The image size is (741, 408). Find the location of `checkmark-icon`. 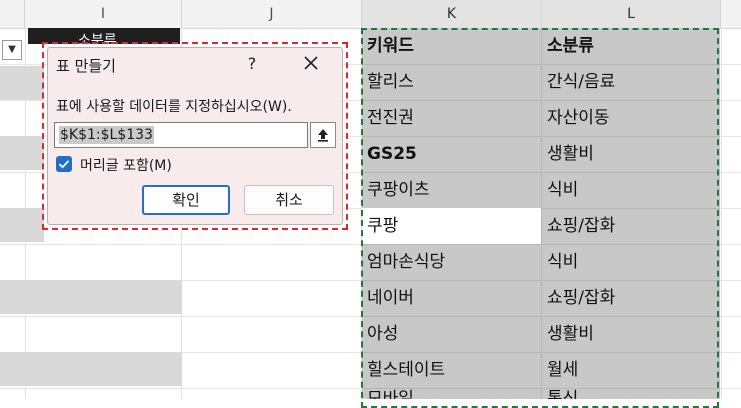

checkmark-icon is located at coordinates (64, 164).